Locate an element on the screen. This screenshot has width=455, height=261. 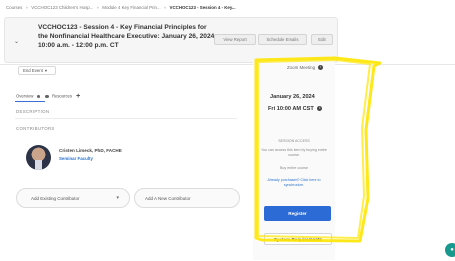
register-button: Register is located at coordinates (297, 213).